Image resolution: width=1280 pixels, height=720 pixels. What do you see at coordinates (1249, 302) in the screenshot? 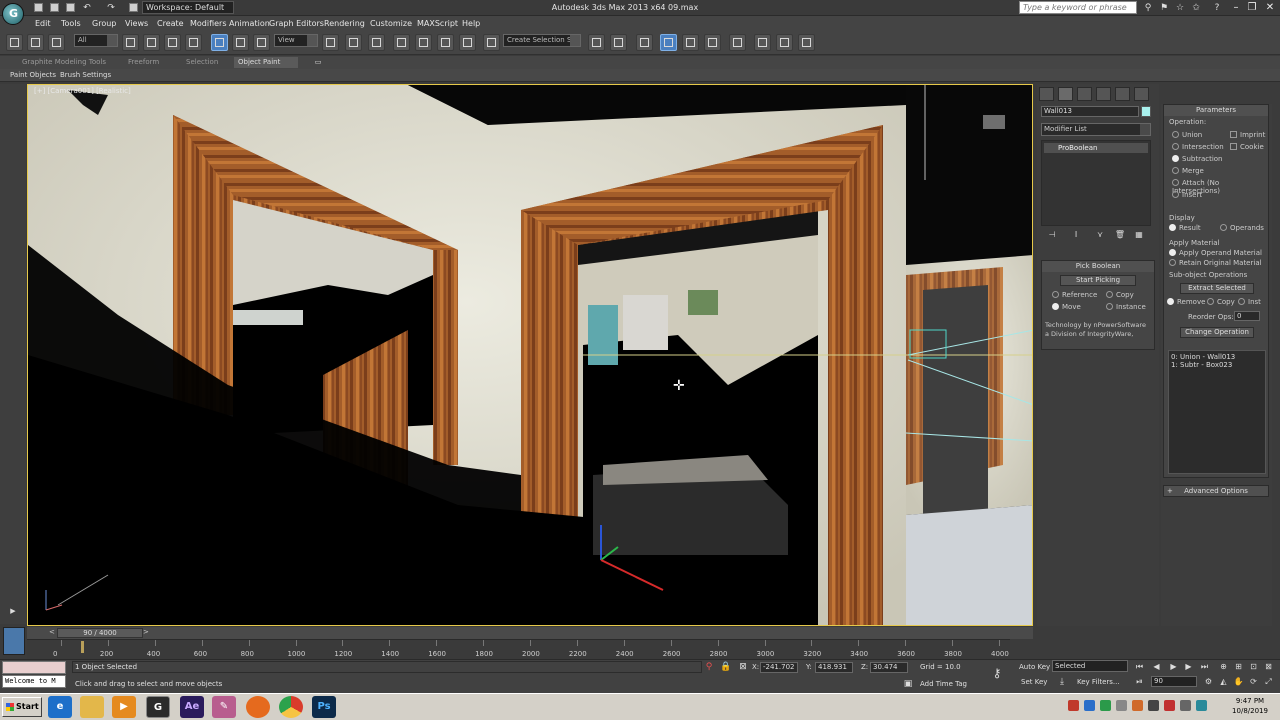
I see `inst-radio: Inst` at bounding box center [1249, 302].